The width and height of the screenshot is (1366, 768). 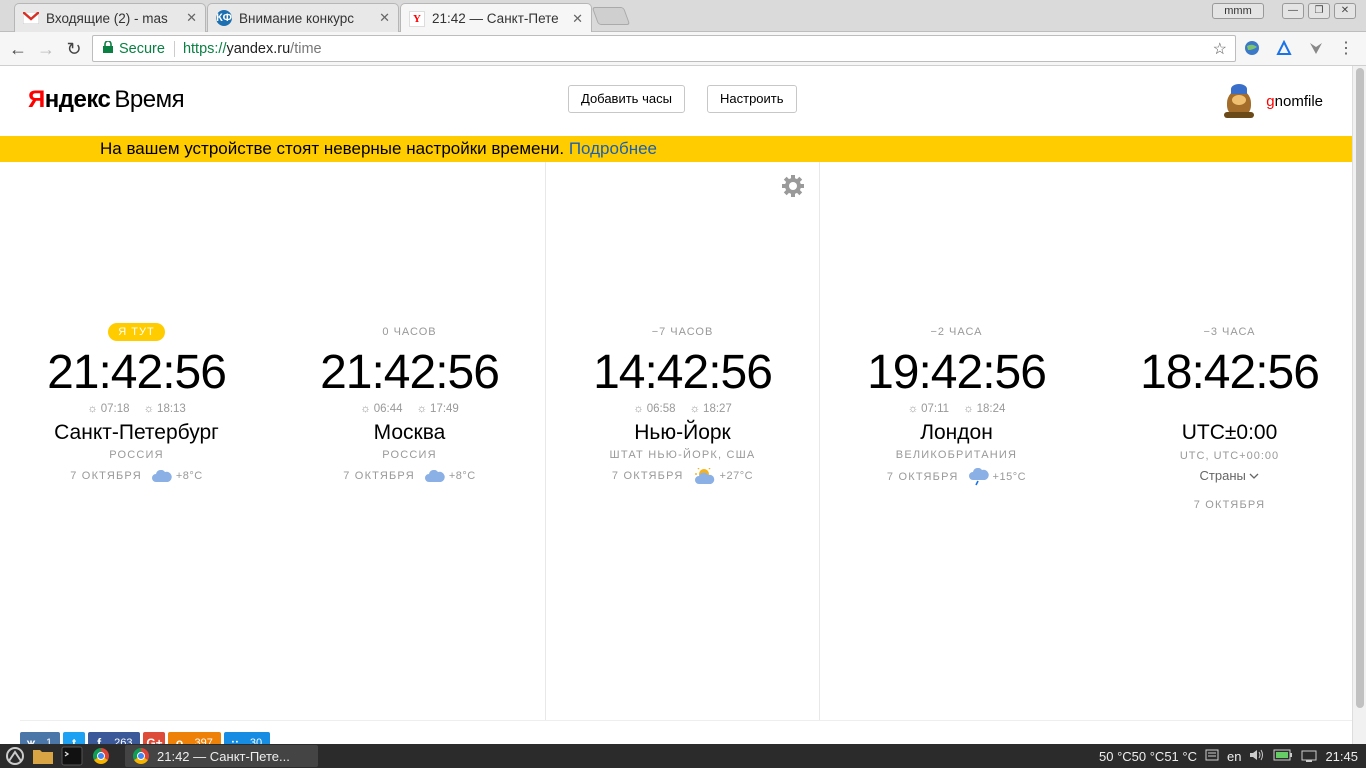 What do you see at coordinates (258, 48) in the screenshot?
I see `url-host: yandex.ru` at bounding box center [258, 48].